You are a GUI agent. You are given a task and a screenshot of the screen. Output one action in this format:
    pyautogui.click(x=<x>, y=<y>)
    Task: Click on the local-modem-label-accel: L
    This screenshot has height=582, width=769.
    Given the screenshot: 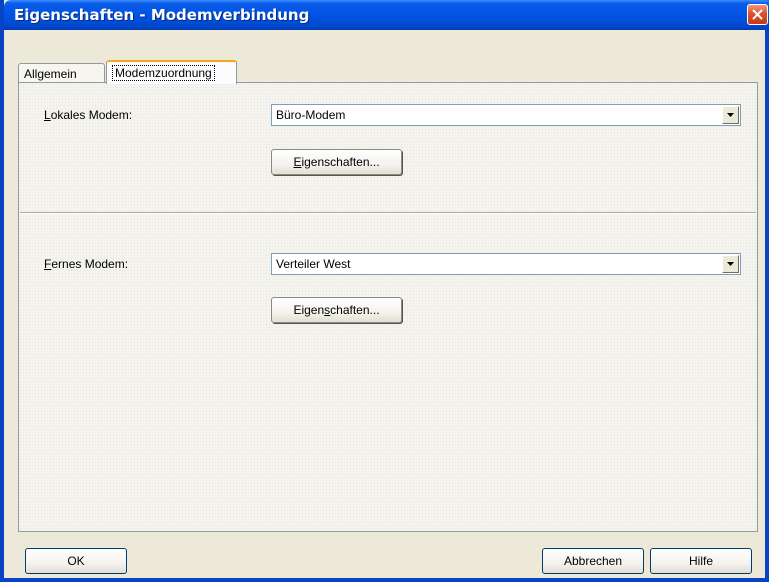 What is the action you would take?
    pyautogui.click(x=47, y=115)
    